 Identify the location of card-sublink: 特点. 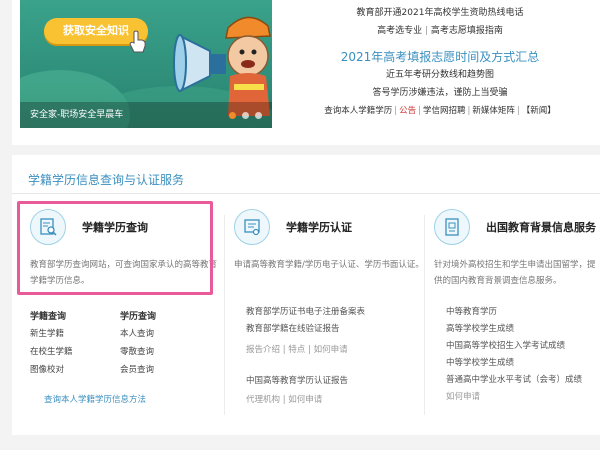
(296, 350).